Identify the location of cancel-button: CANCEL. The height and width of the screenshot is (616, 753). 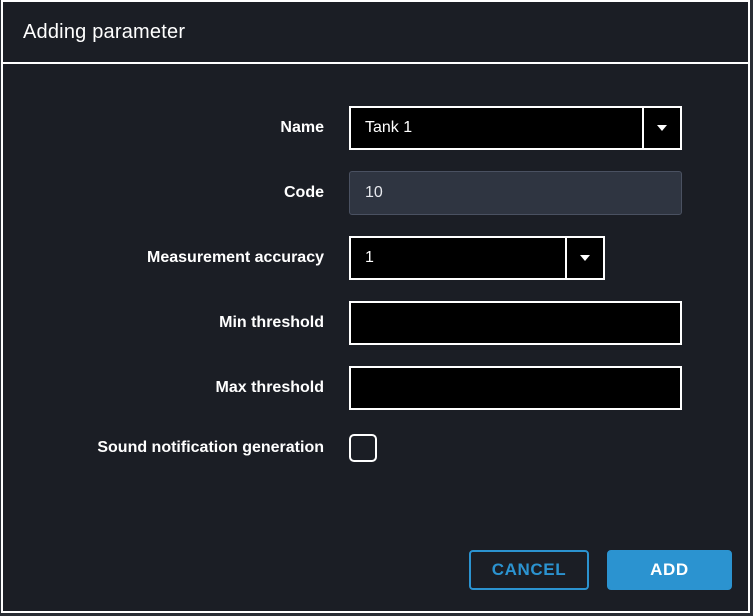
(529, 570).